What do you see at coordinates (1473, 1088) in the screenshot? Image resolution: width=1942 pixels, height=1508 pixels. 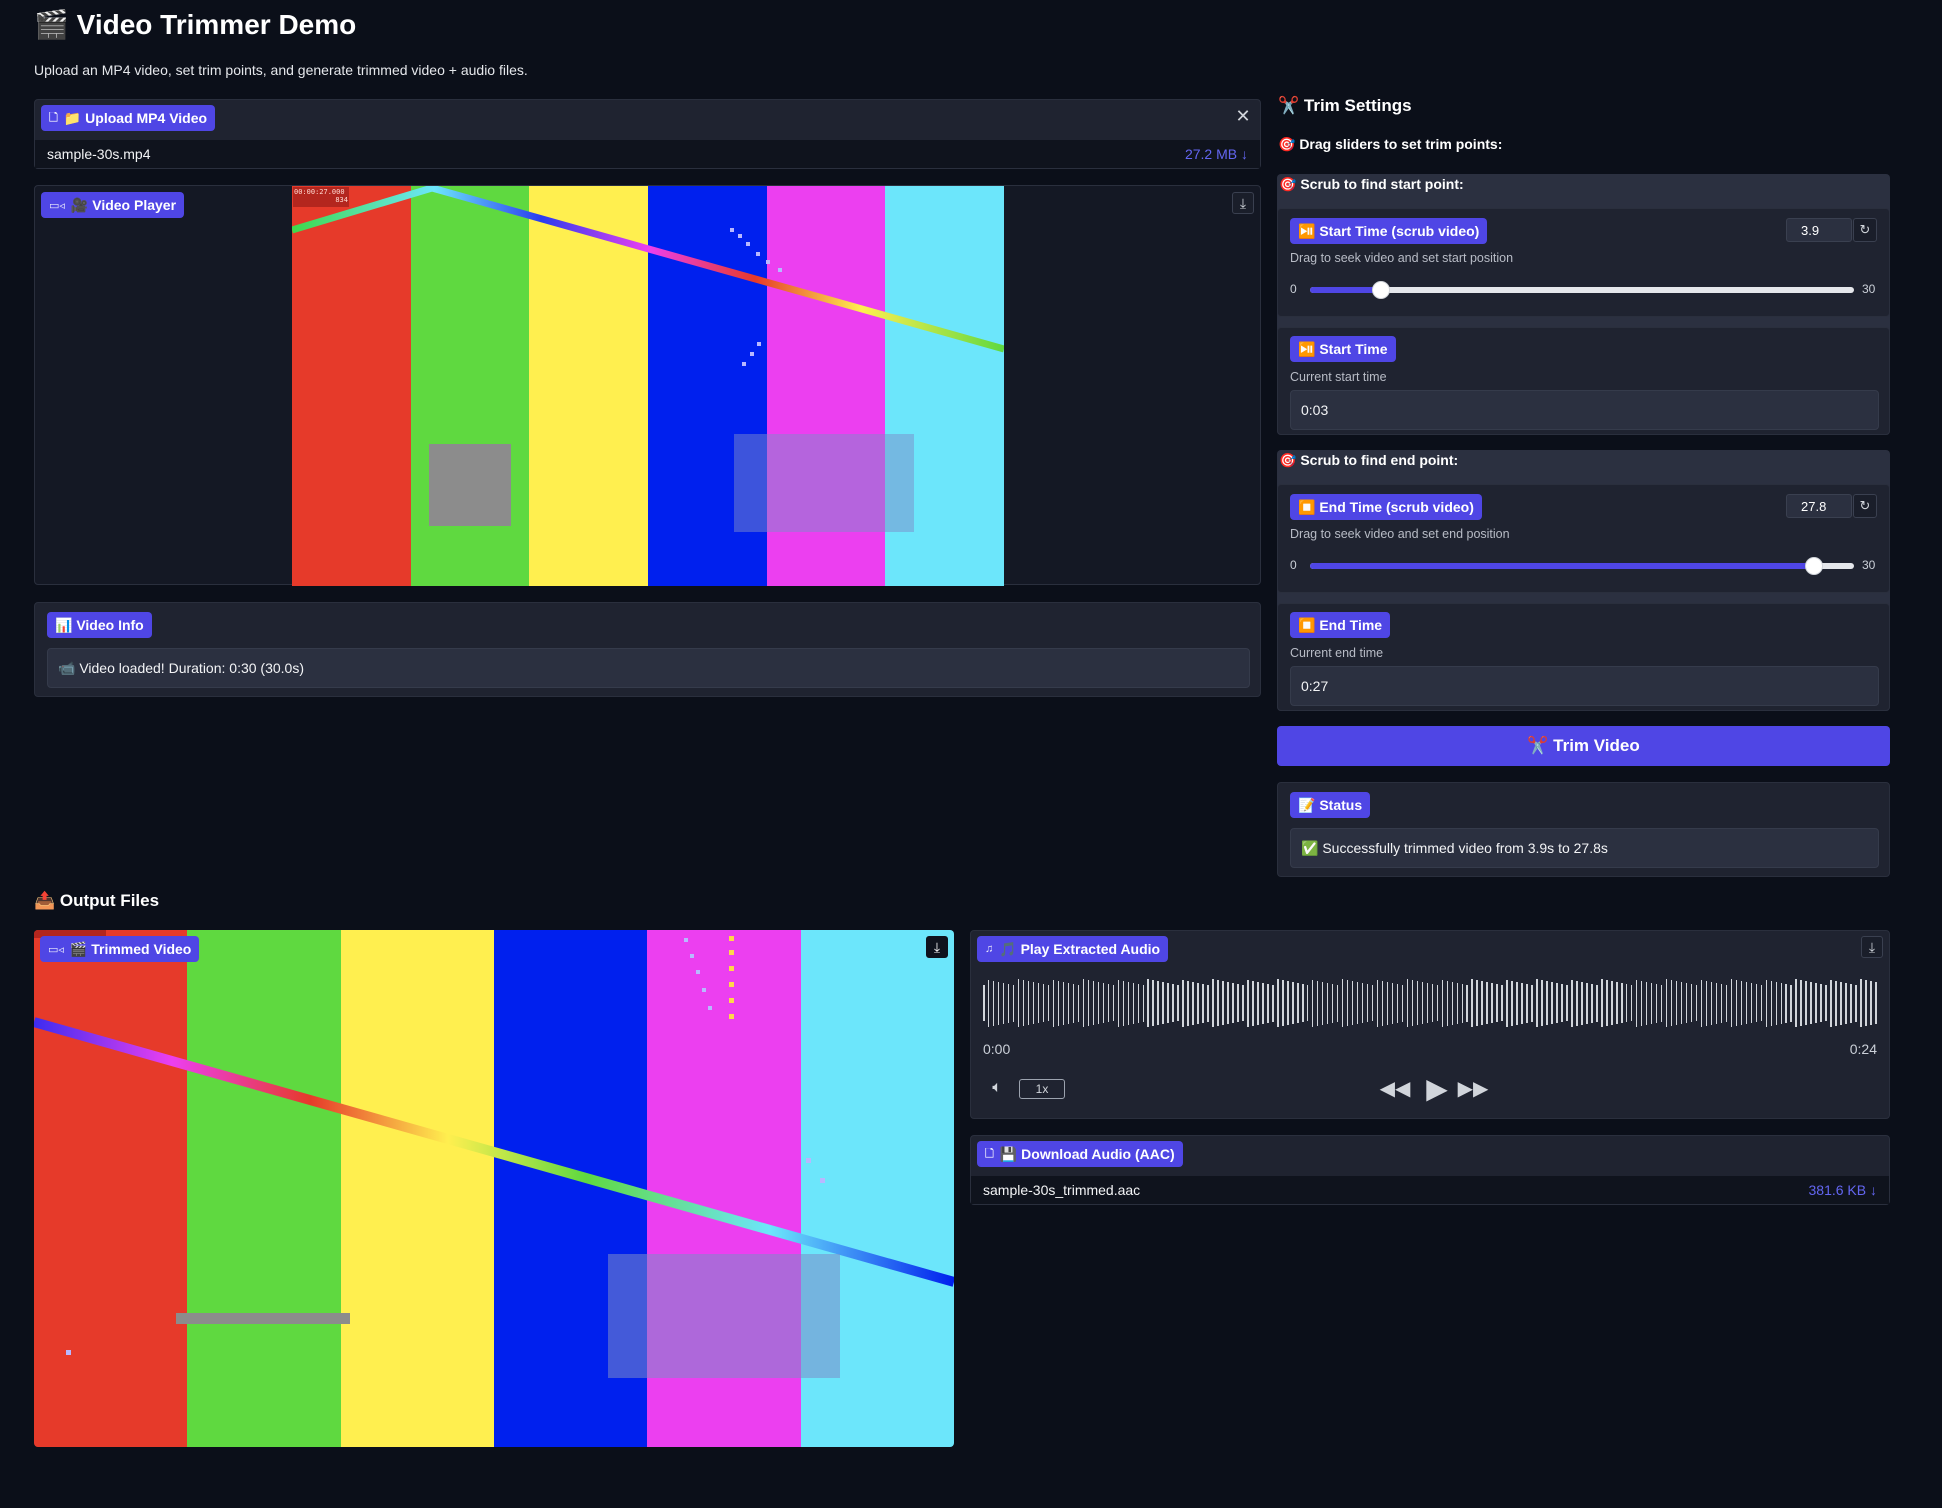 I see `fast-forward-icon: ▶▶` at bounding box center [1473, 1088].